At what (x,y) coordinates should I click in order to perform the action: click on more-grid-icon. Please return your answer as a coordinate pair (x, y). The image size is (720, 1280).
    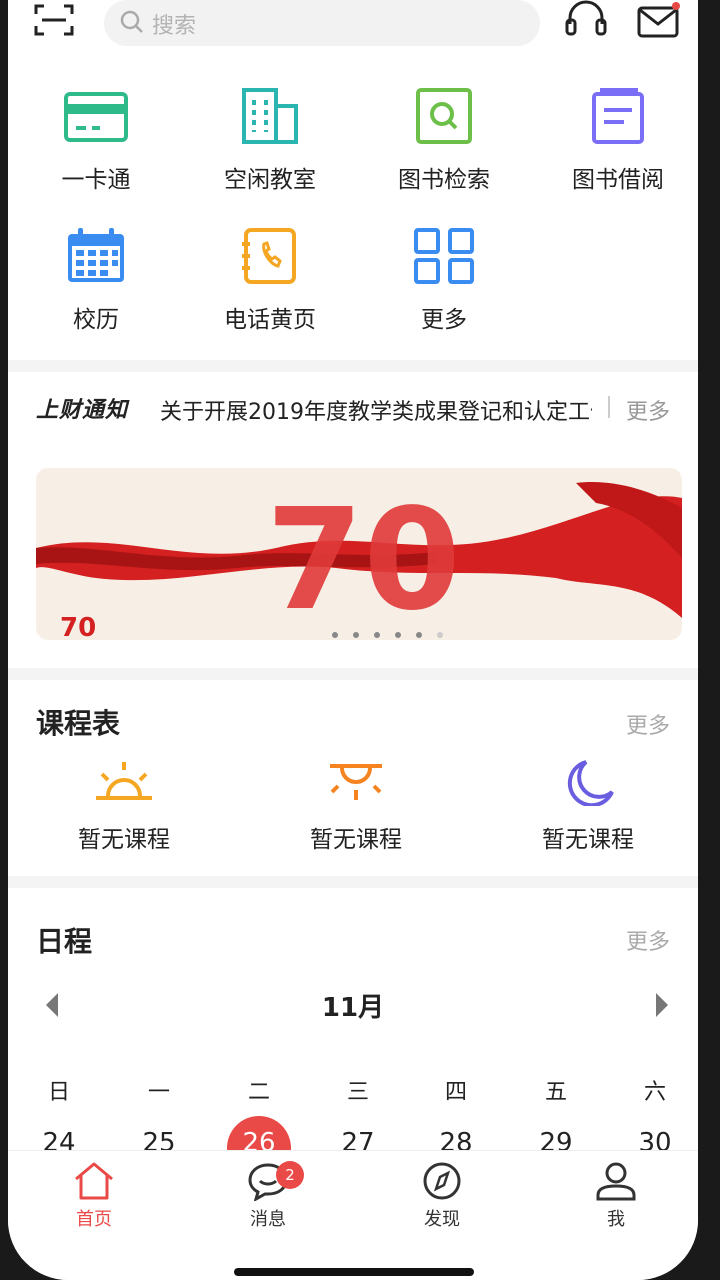
    Looking at the image, I should click on (444, 256).